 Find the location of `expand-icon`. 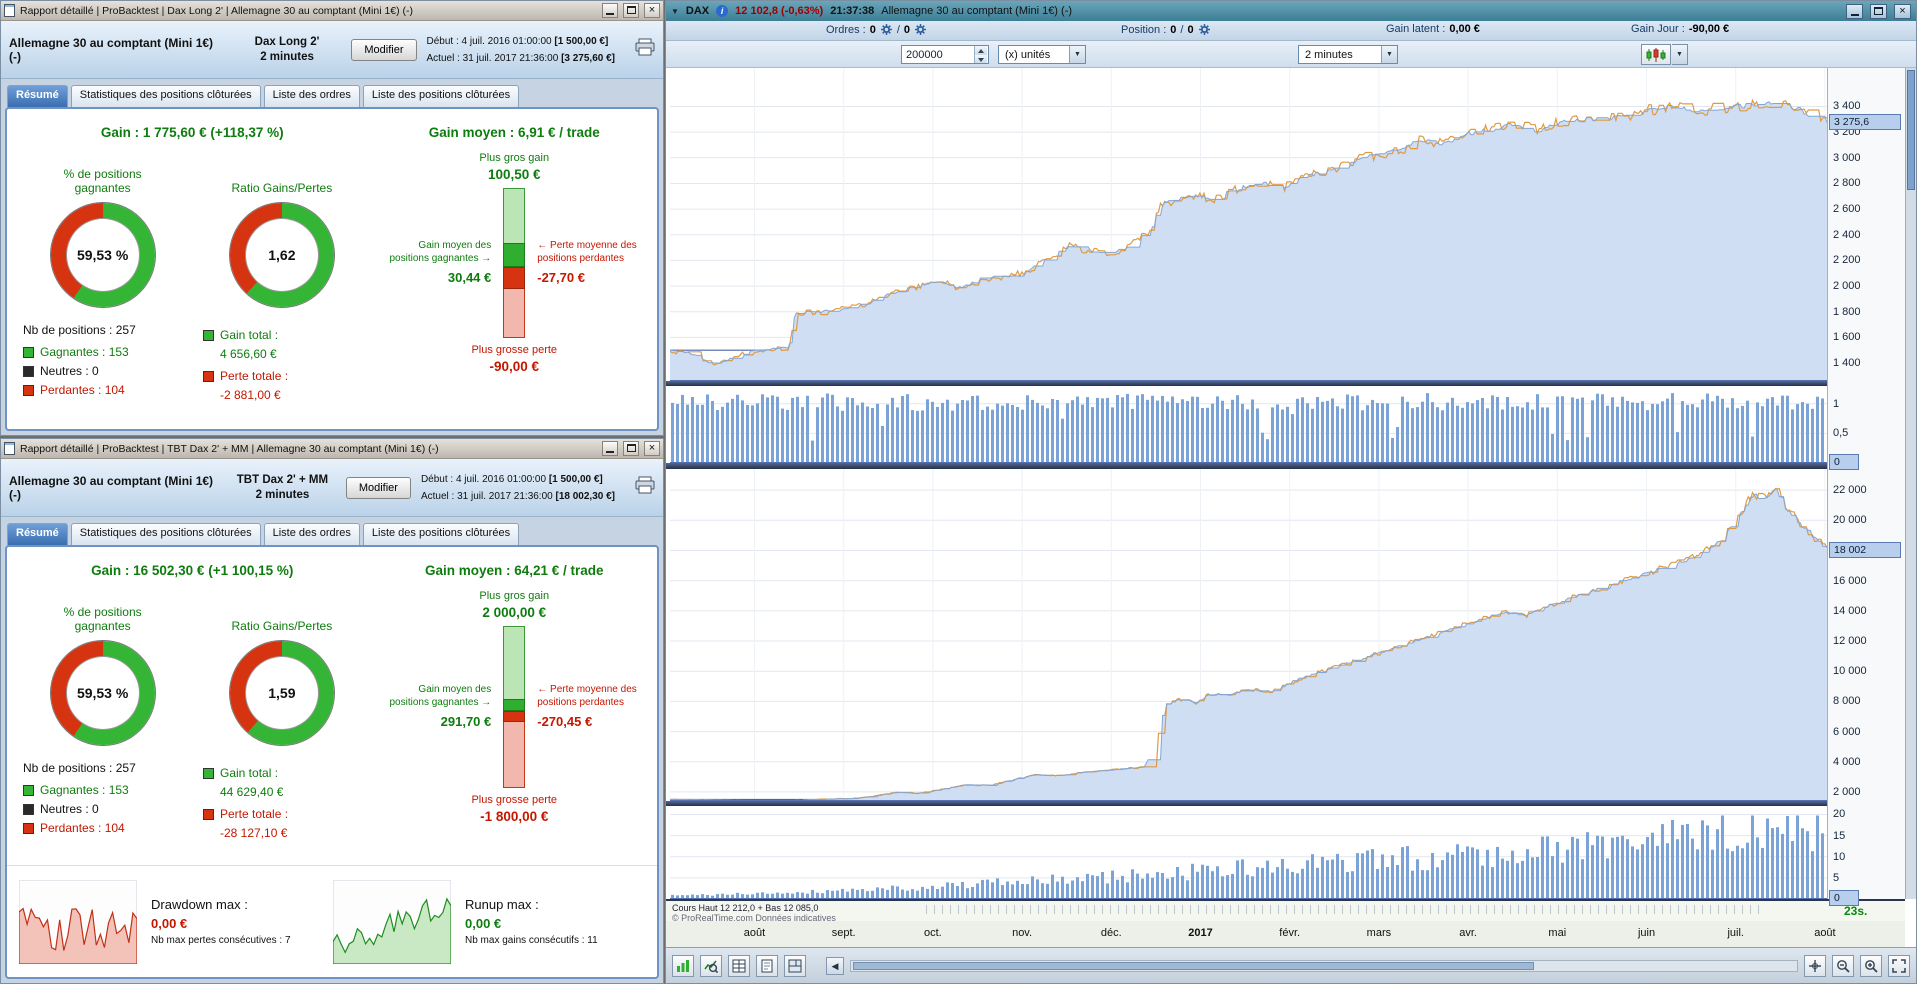

expand-icon is located at coordinates (1899, 965).